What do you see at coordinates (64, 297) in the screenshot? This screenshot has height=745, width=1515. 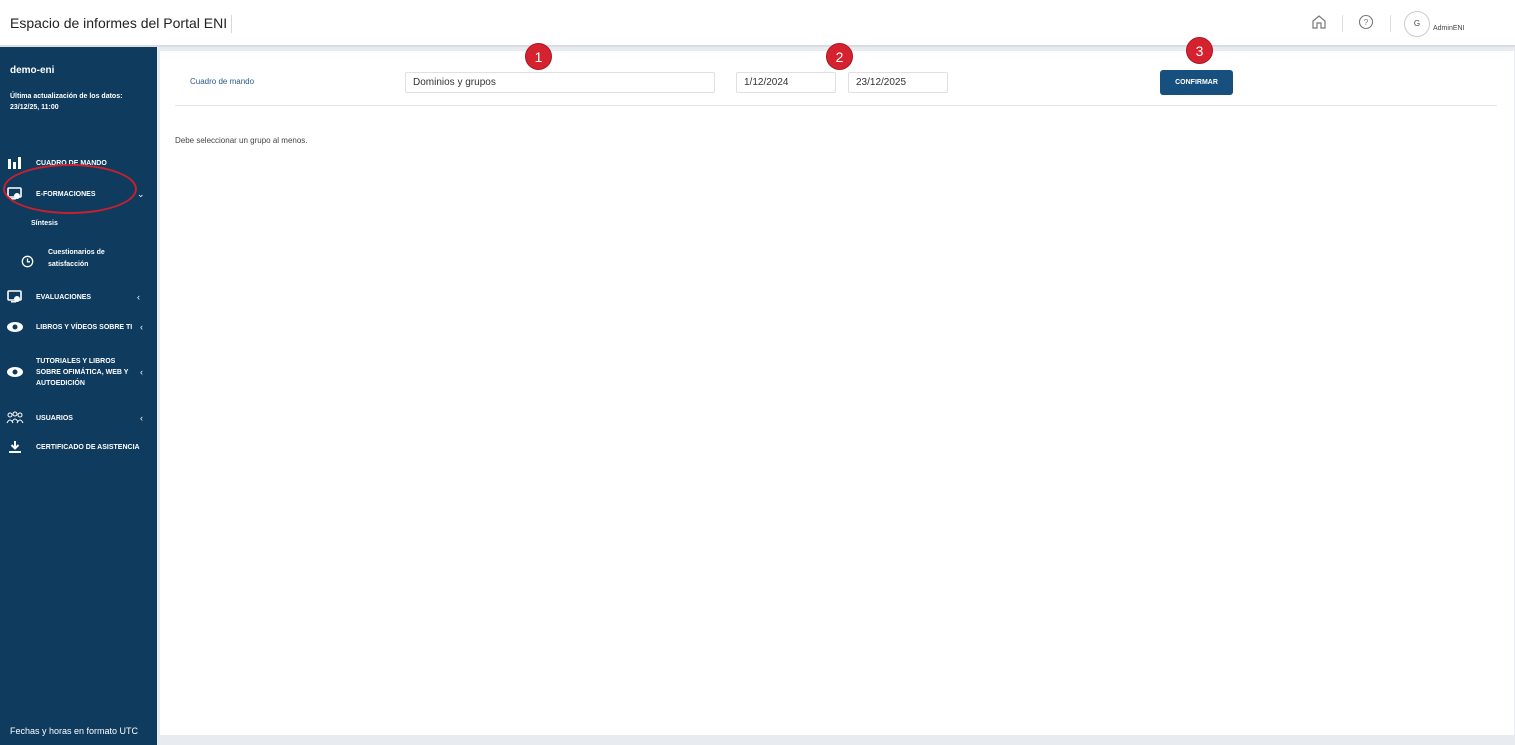 I see `sidebar-item-label: EVALUACIONES` at bounding box center [64, 297].